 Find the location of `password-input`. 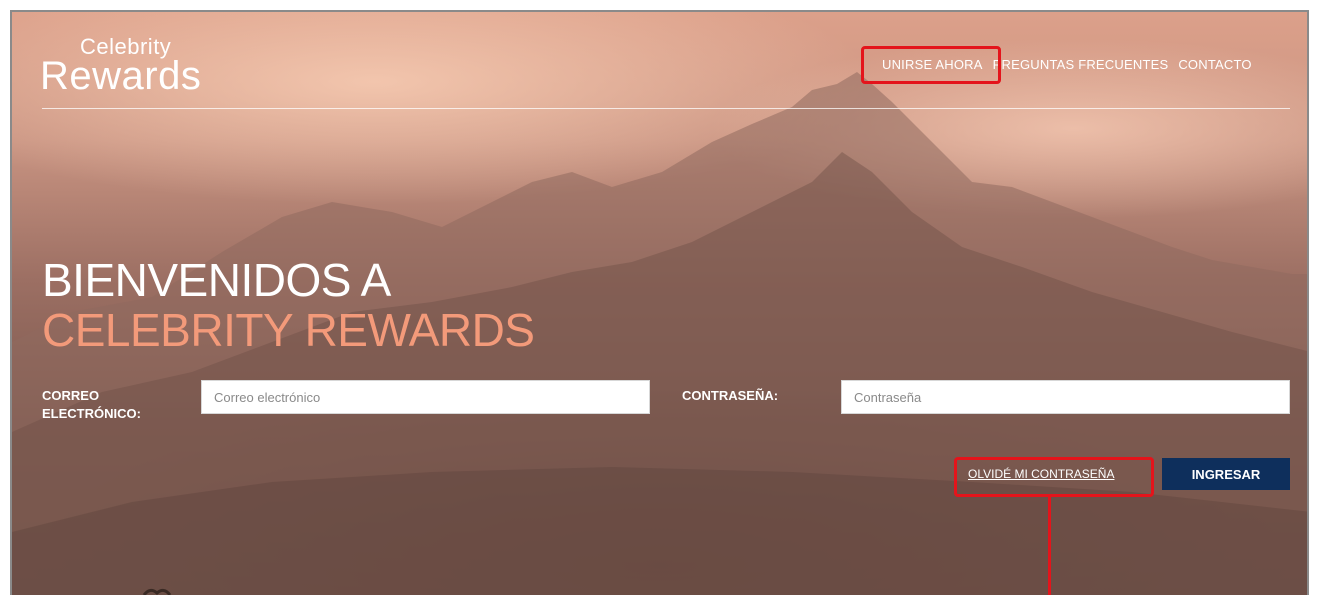

password-input is located at coordinates (1065, 397).